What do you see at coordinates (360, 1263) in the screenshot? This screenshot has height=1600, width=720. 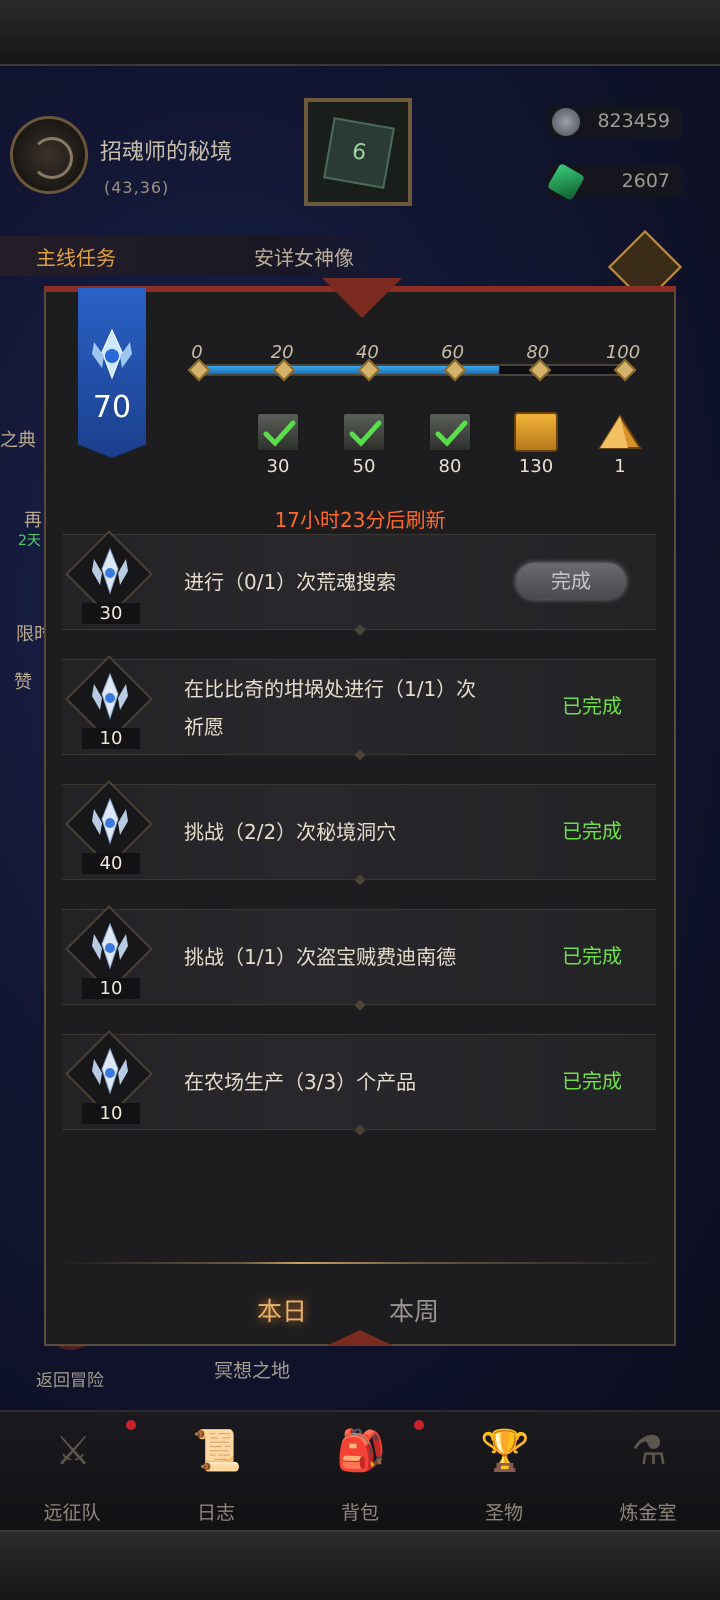 I see `tab-divider` at bounding box center [360, 1263].